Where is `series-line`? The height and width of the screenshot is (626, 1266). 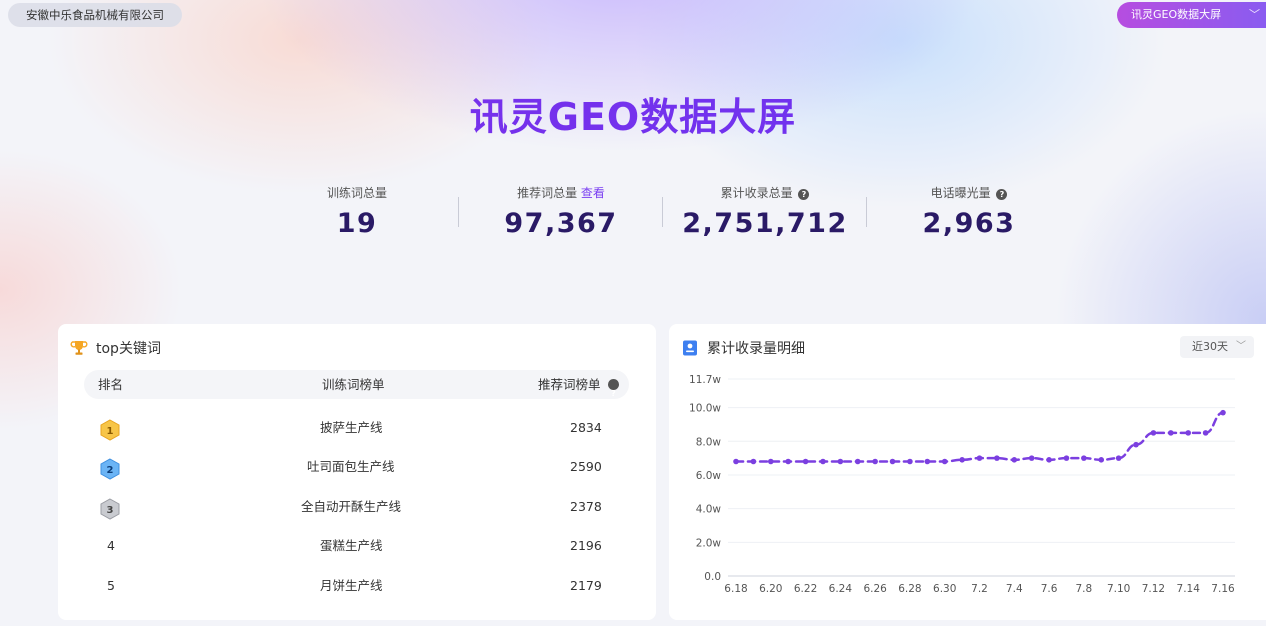 series-line is located at coordinates (979, 437).